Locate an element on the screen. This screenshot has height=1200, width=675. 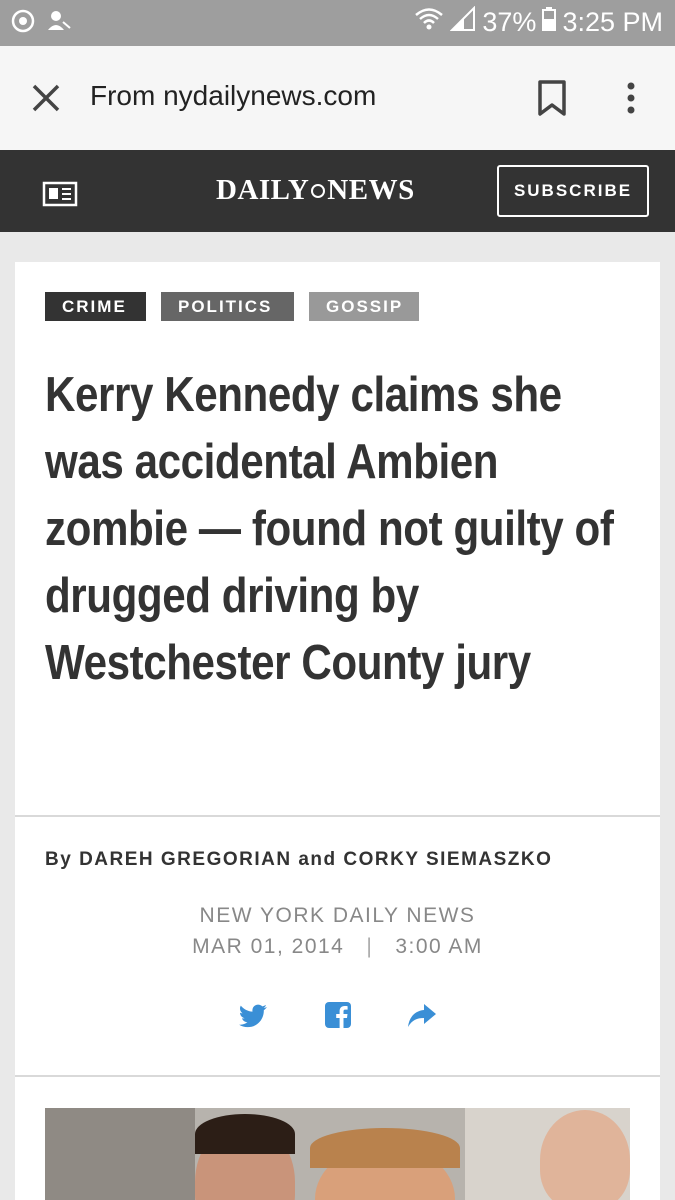
site-header: DAILY NEWS SUBSCRIBE is located at coordinates (337, 191).